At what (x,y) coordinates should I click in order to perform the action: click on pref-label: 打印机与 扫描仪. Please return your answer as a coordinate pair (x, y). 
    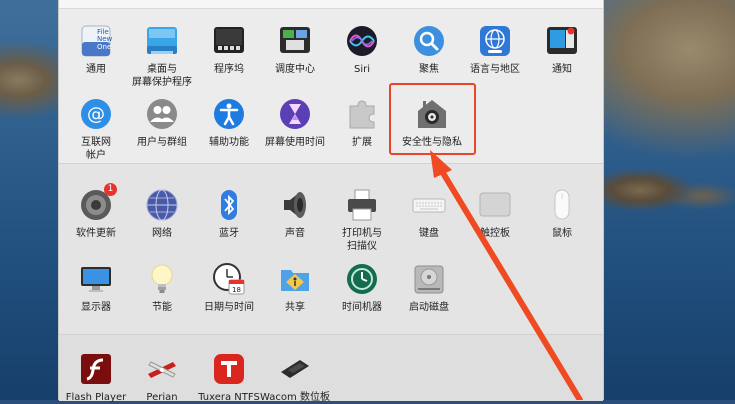
    Looking at the image, I should click on (362, 240).